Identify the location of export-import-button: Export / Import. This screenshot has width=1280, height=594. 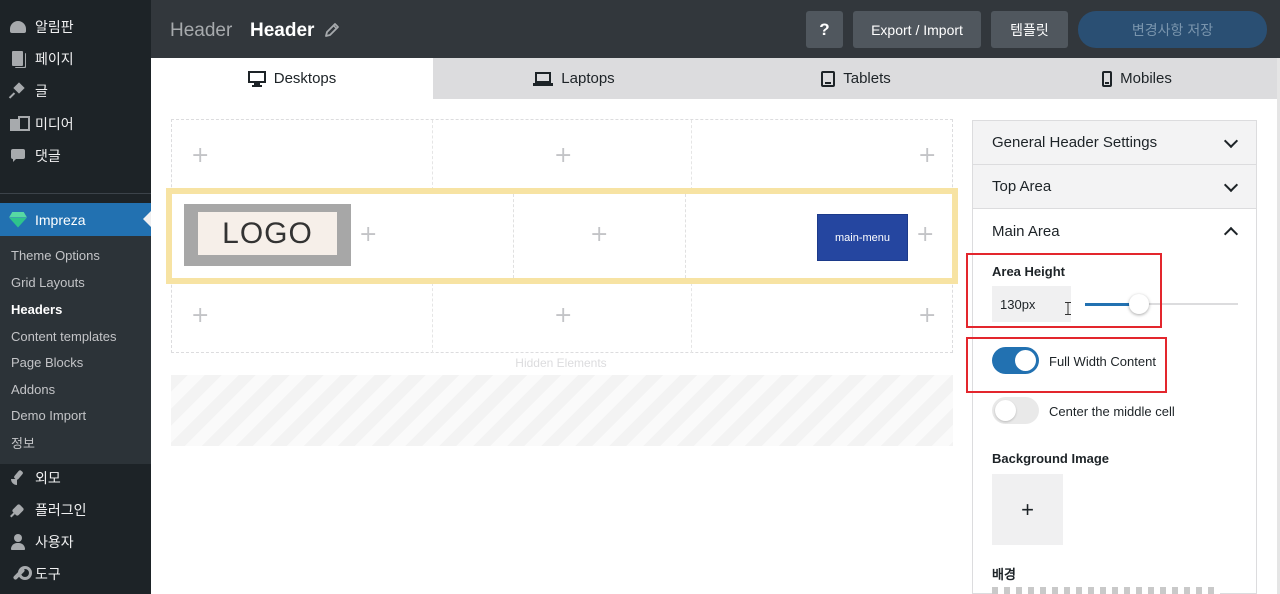
(917, 29).